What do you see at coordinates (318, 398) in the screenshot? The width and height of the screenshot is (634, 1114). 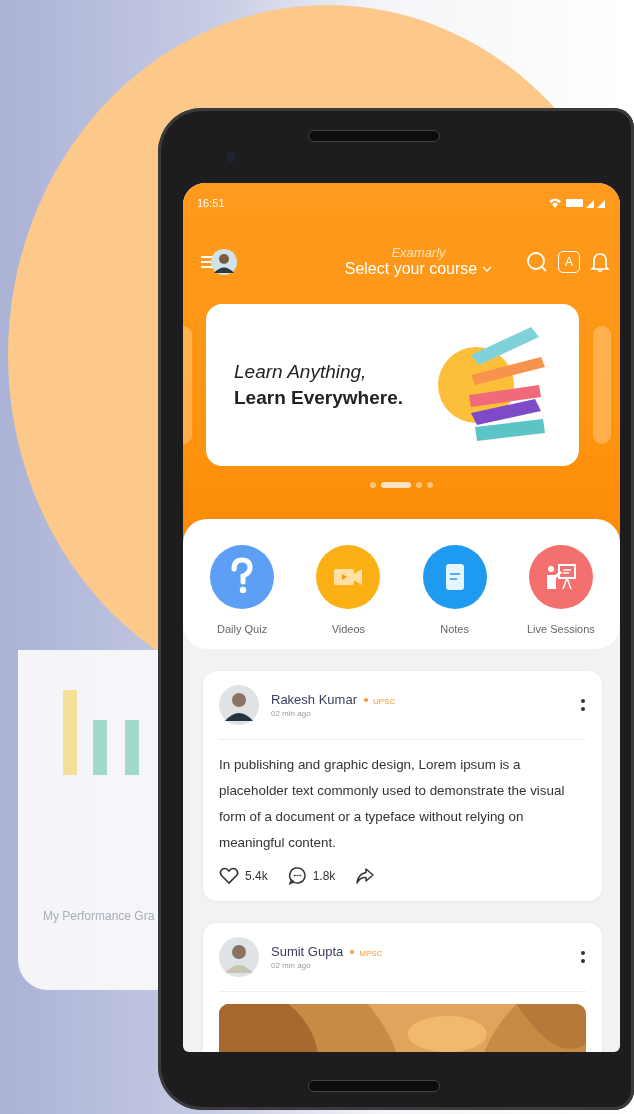 I see `banner-headline: Learn Everywhere.` at bounding box center [318, 398].